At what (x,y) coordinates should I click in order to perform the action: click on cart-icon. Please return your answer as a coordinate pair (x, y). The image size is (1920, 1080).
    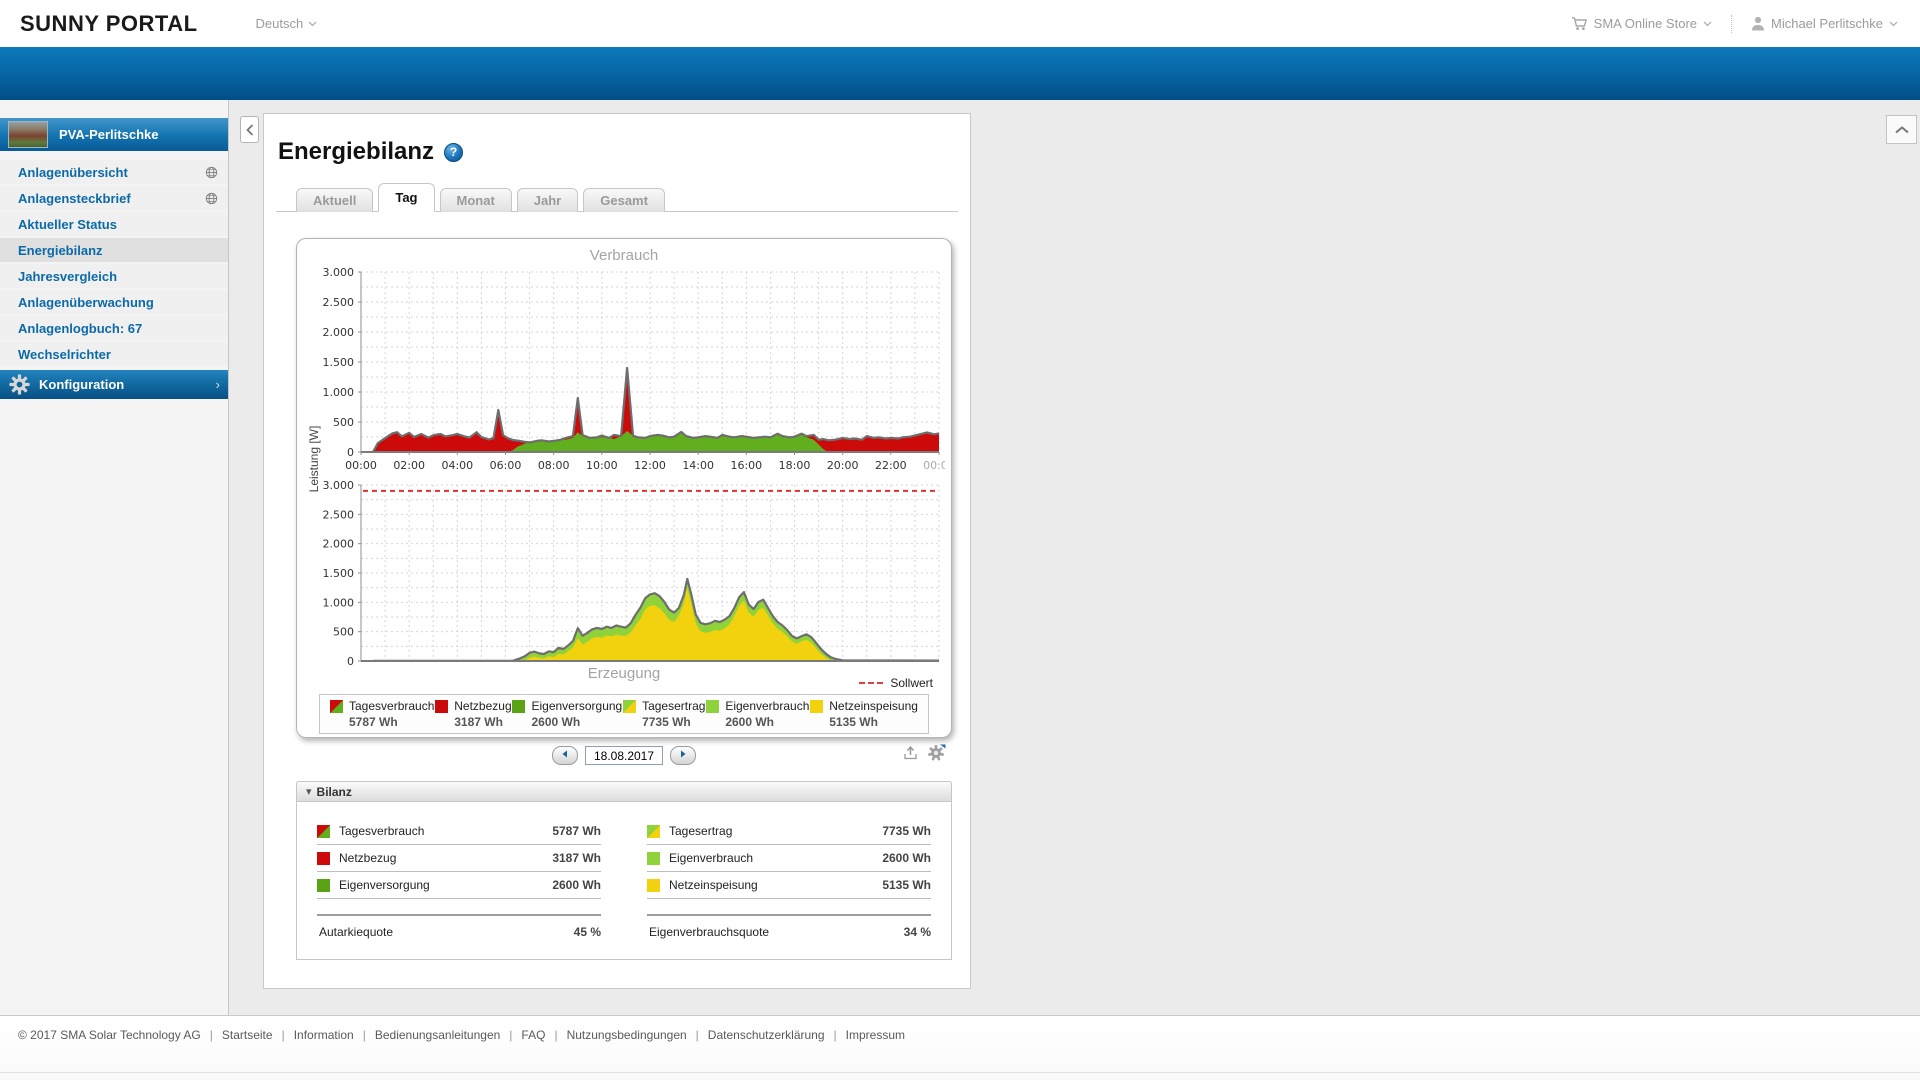
    Looking at the image, I should click on (1579, 23).